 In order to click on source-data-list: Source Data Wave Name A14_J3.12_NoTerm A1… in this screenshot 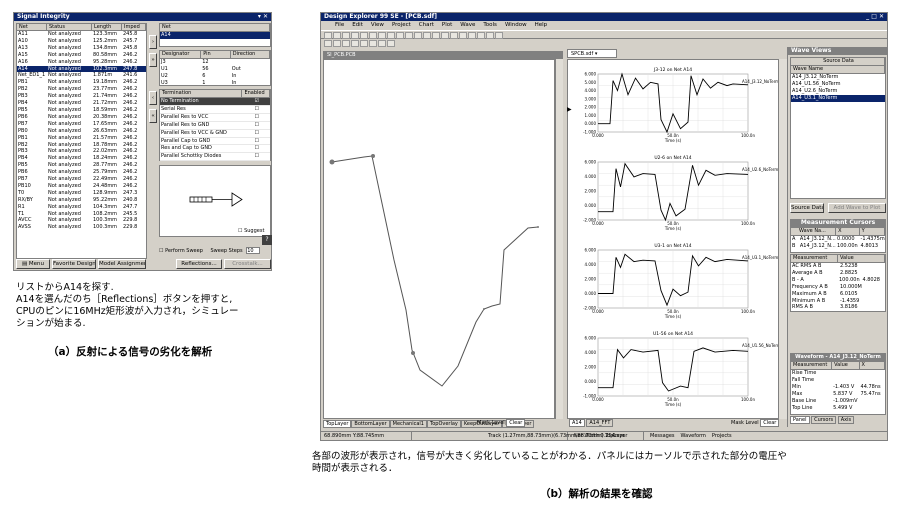, I will do `click(838, 128)`.